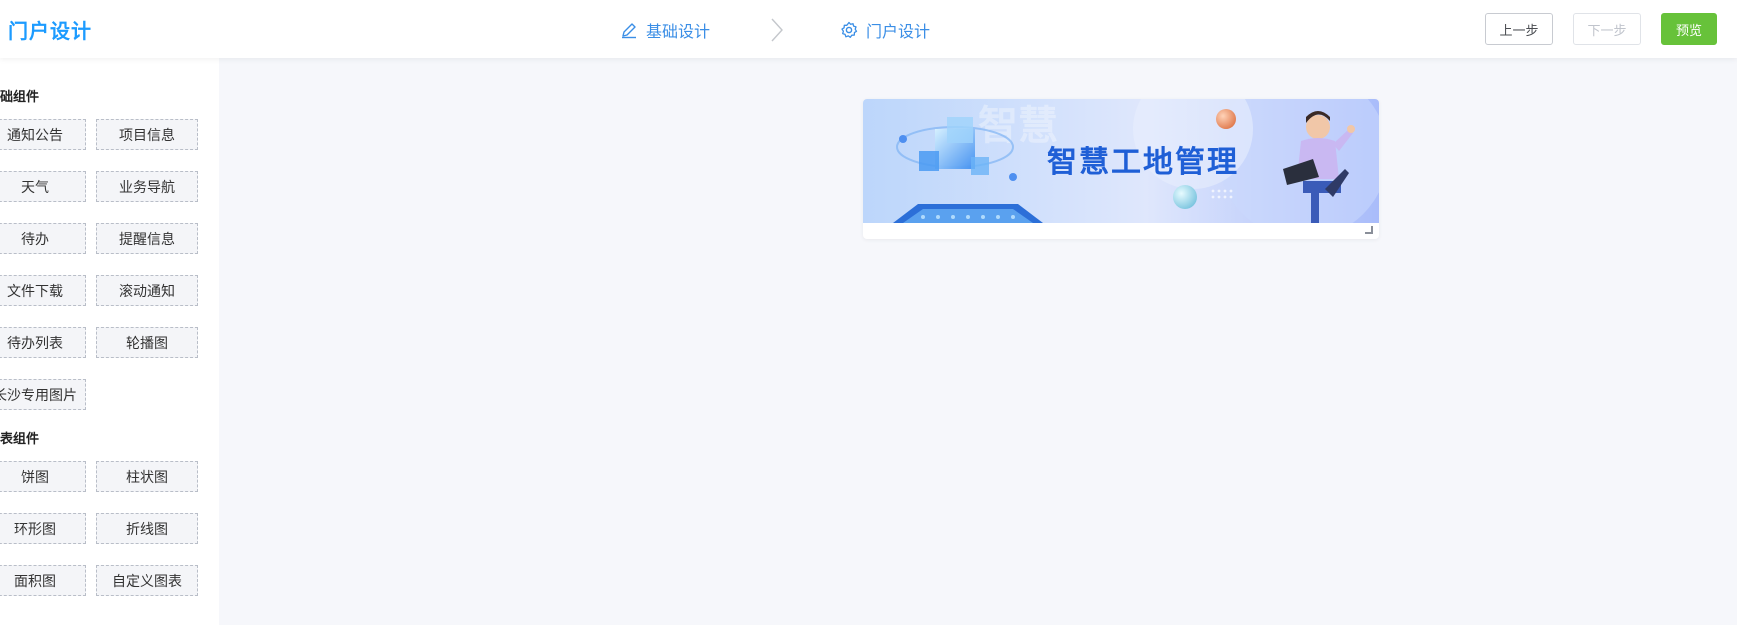 This screenshot has width=1737, height=625. I want to click on edit-icon, so click(629, 30).